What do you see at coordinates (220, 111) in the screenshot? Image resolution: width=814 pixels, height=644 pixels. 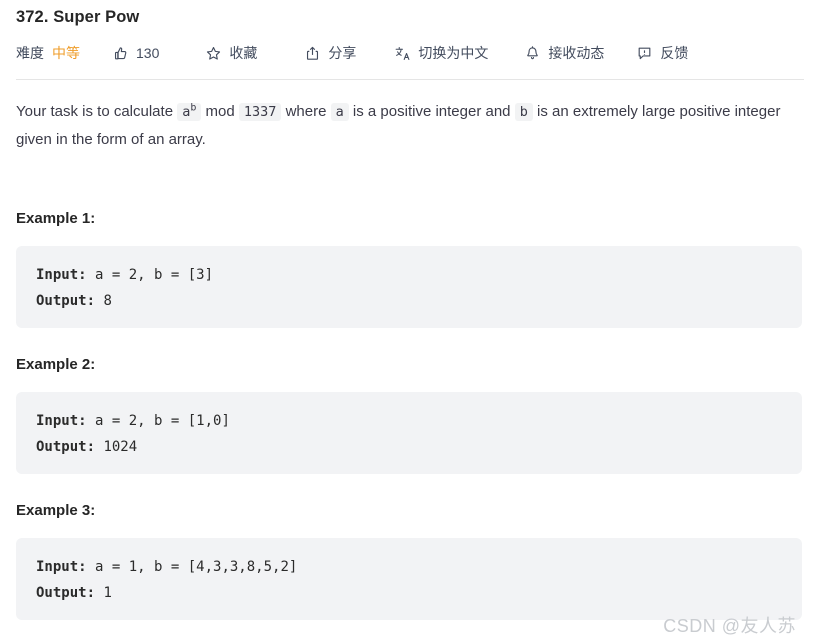 I see `description-part-2: mod` at bounding box center [220, 111].